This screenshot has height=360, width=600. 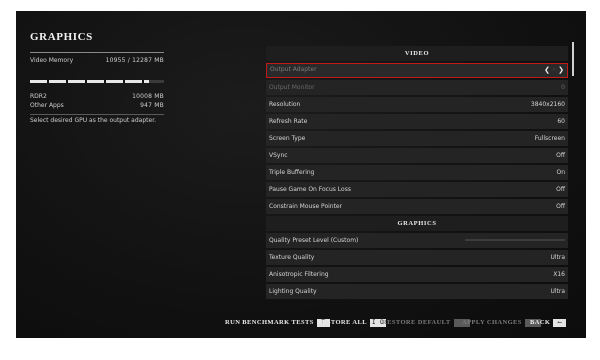 What do you see at coordinates (287, 138) in the screenshot?
I see `setting-label: Screen Type` at bounding box center [287, 138].